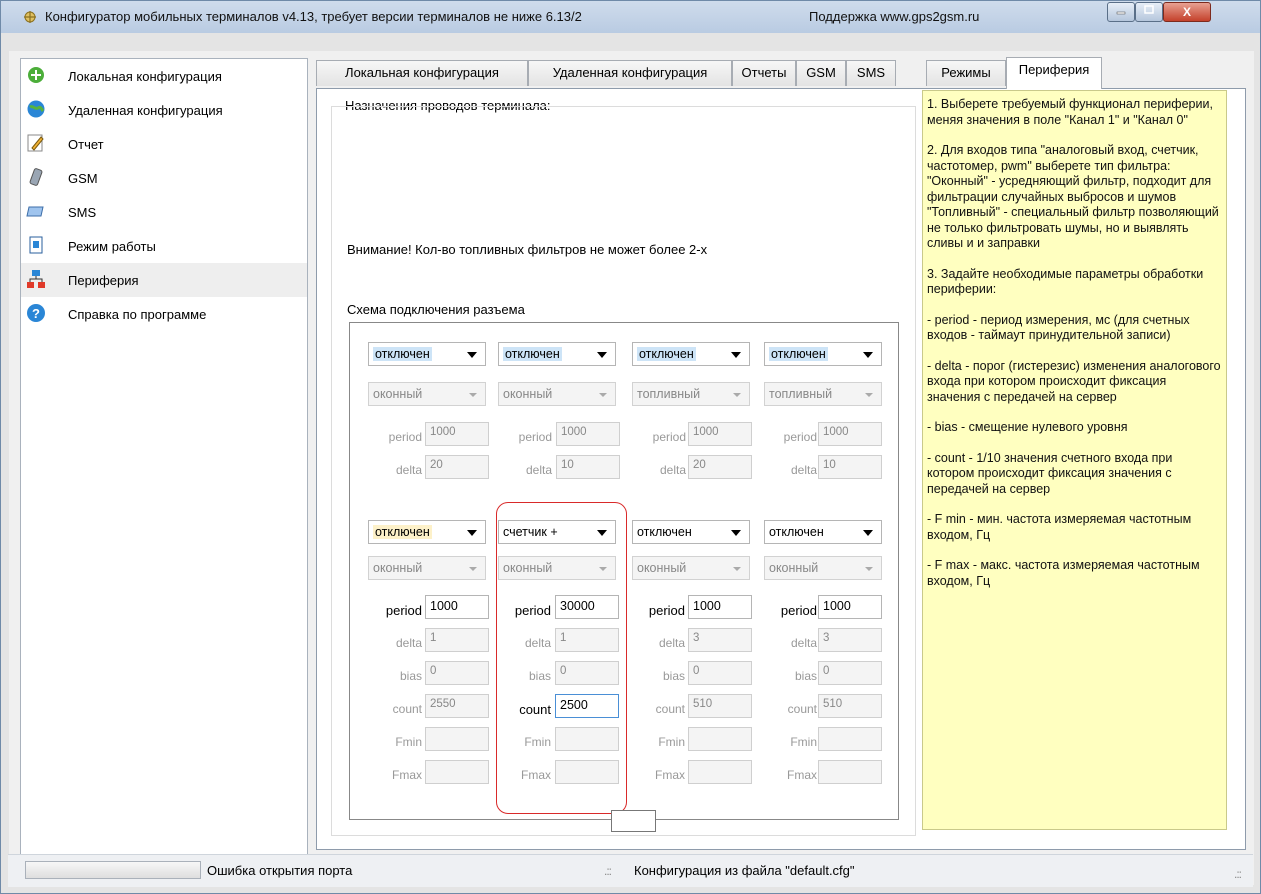  What do you see at coordinates (630, 73) in the screenshot?
I see `tab-remote-config: Удаленная конфигурация` at bounding box center [630, 73].